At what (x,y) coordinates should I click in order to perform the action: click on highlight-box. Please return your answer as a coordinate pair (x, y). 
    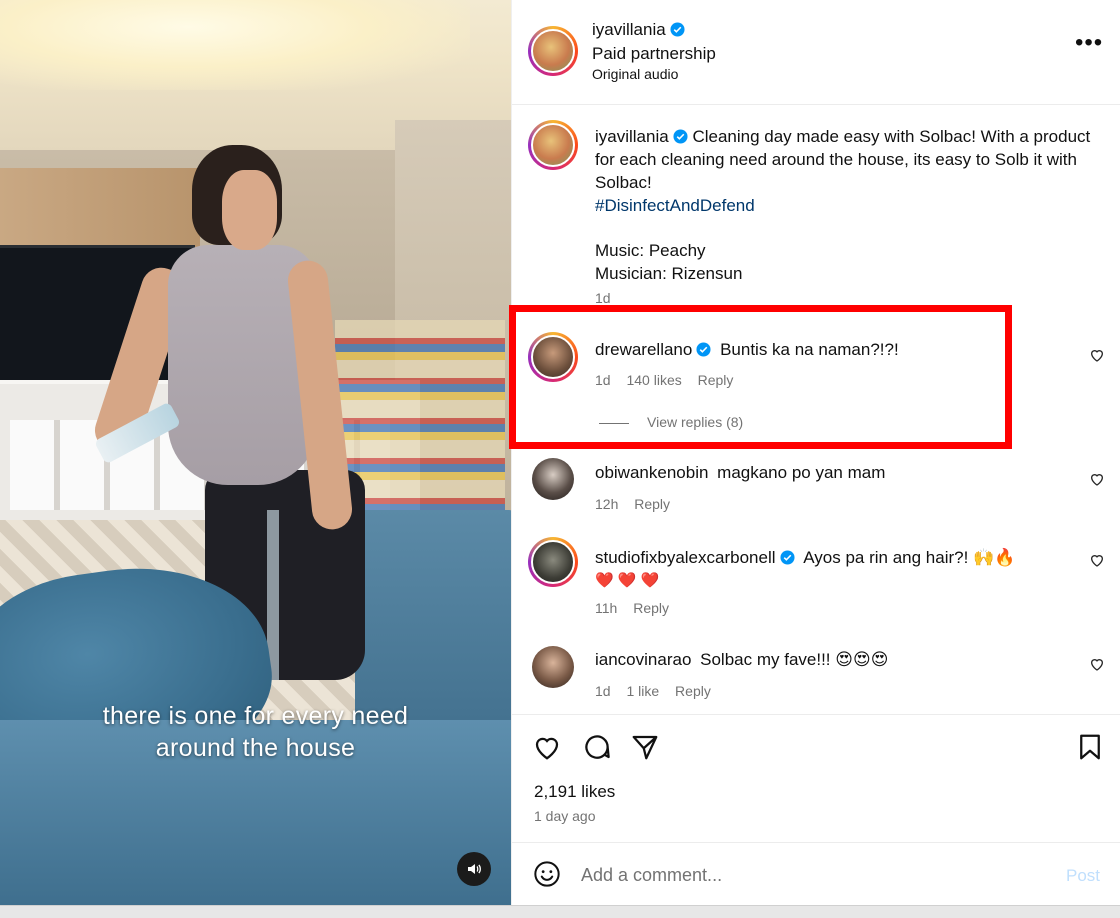
    Looking at the image, I should click on (760, 377).